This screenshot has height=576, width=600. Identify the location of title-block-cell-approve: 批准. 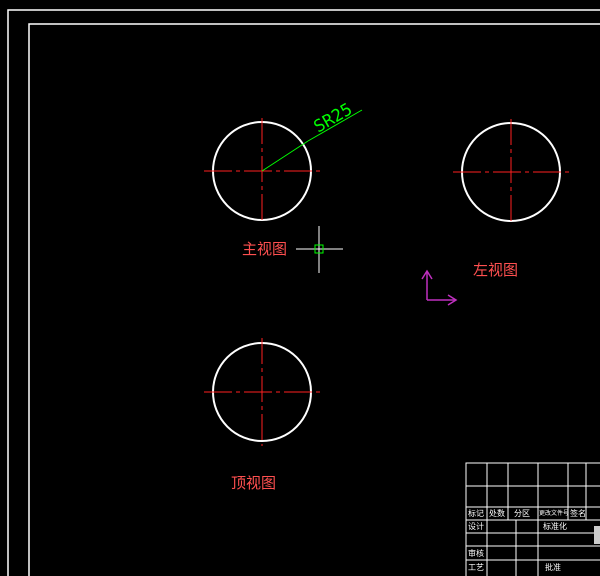
(553, 567).